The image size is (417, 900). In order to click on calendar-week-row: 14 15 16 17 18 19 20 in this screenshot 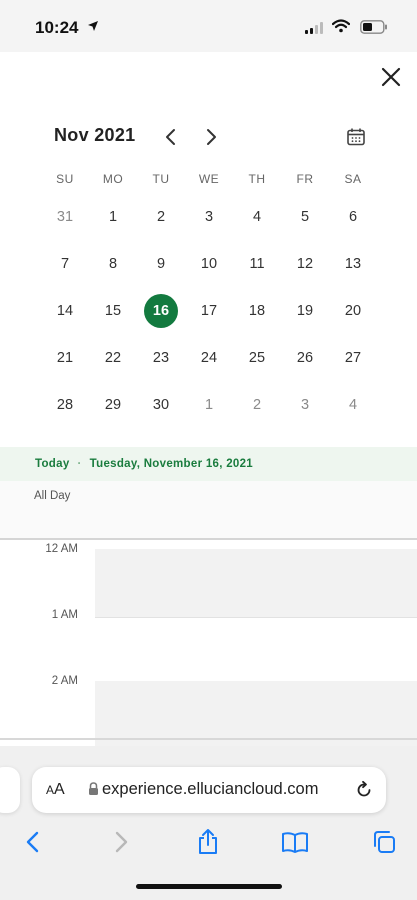, I will do `click(209, 310)`.